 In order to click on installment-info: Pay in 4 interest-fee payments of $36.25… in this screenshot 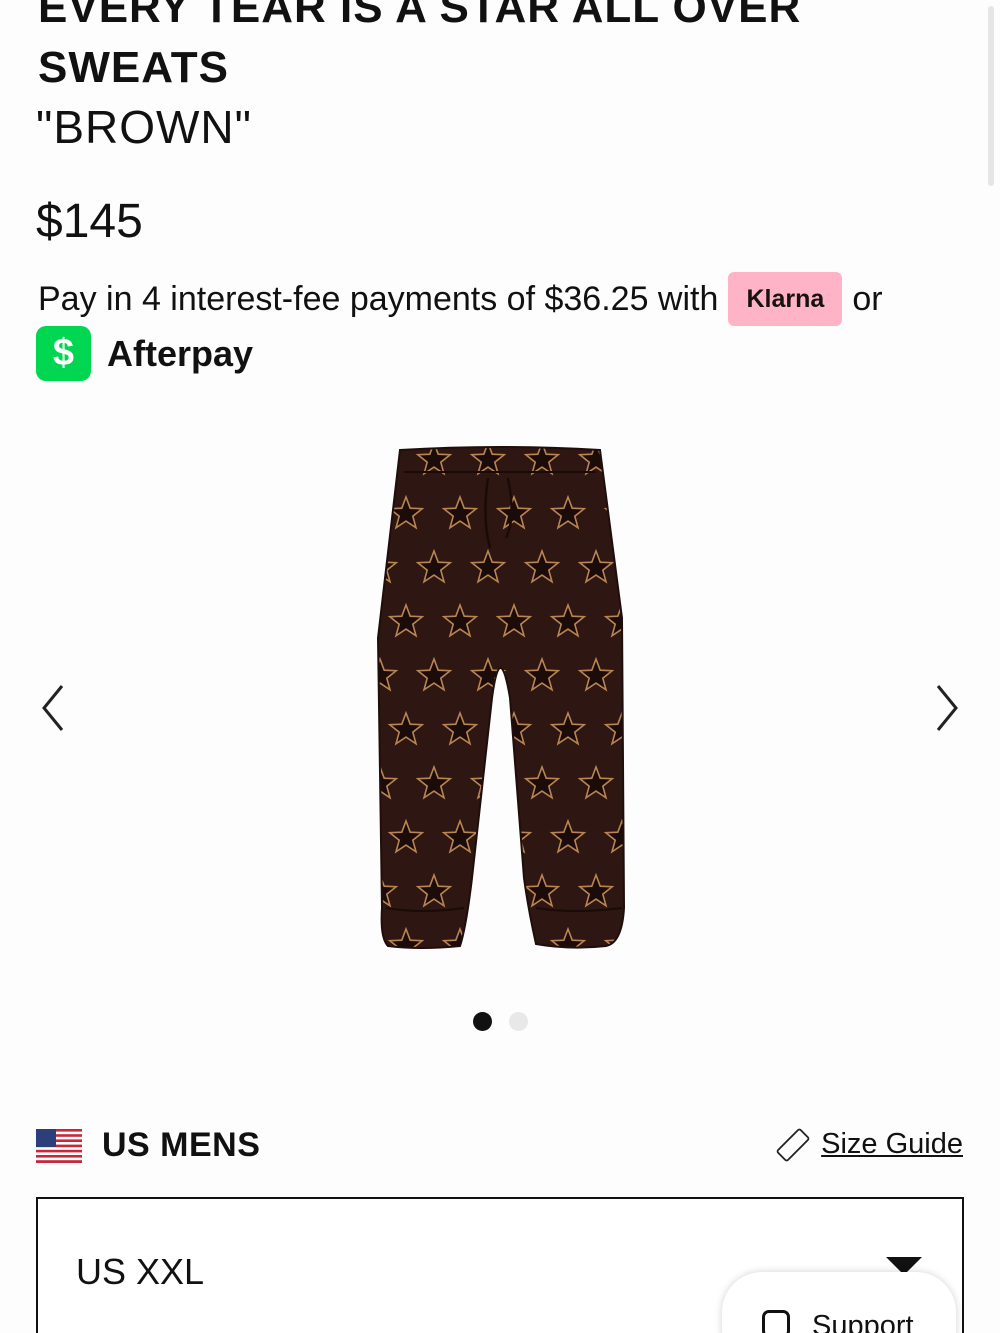, I will do `click(460, 299)`.